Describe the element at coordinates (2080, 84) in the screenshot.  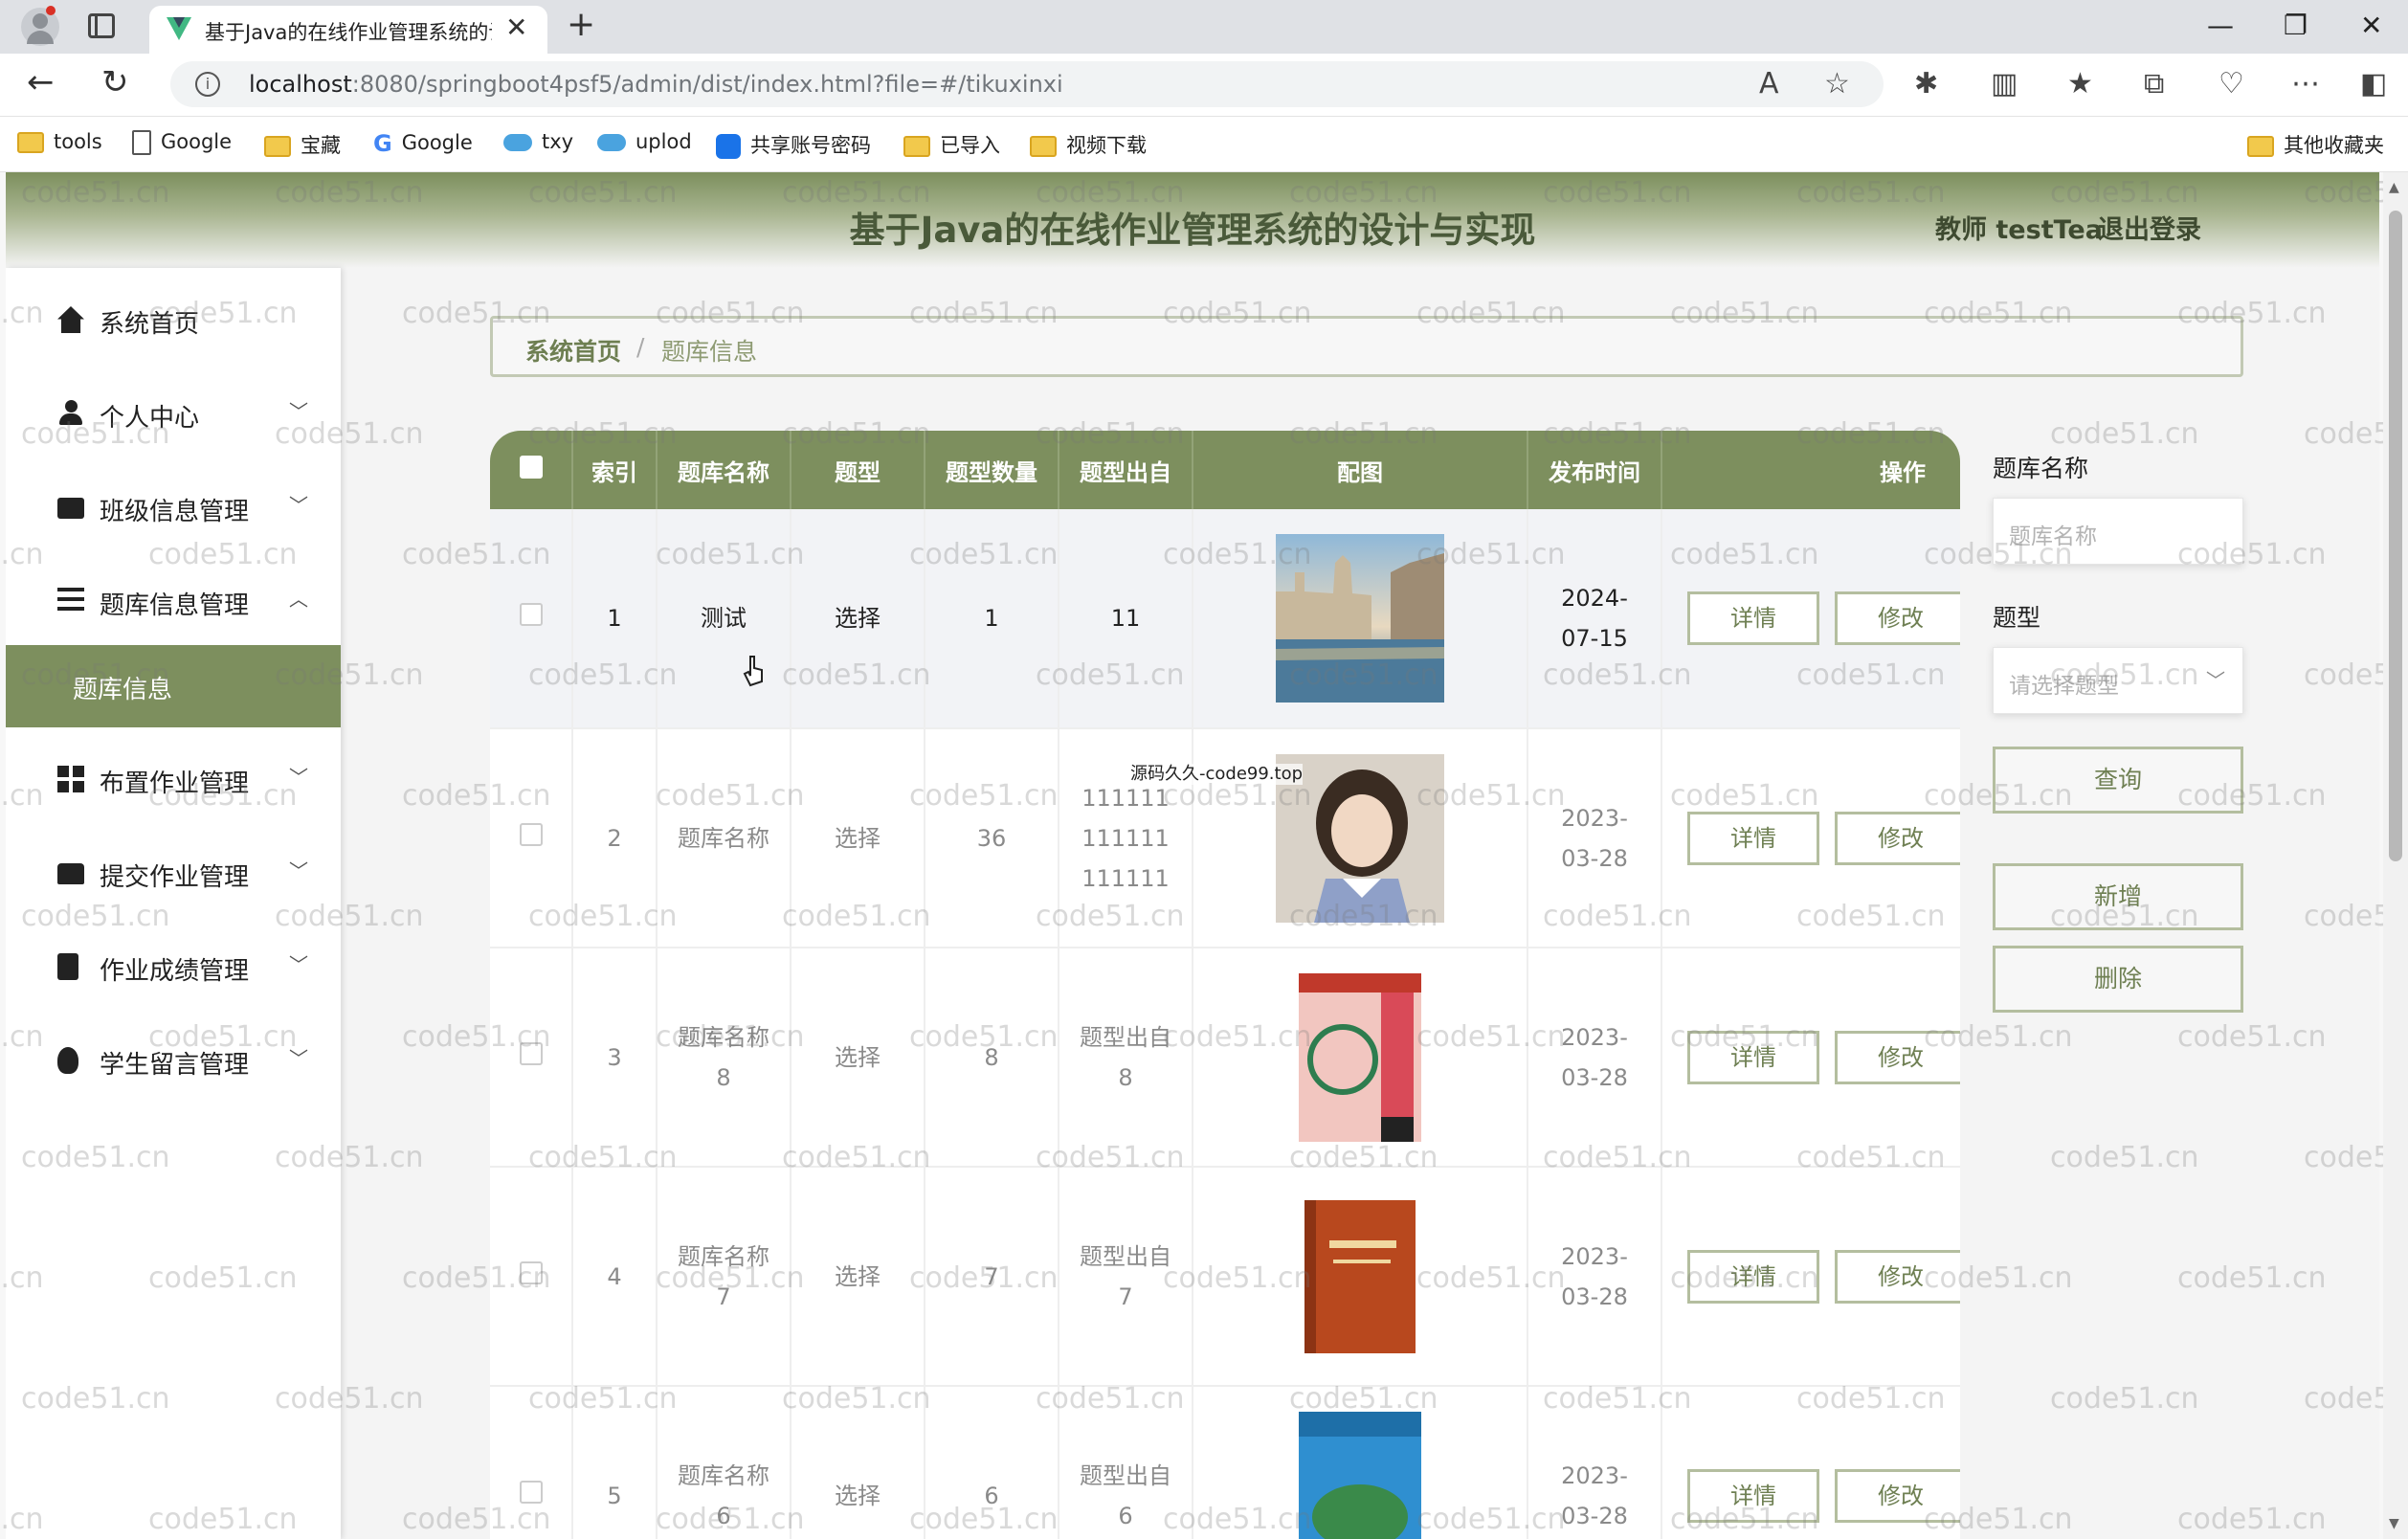
I see `favorites-icon: ★` at that location.